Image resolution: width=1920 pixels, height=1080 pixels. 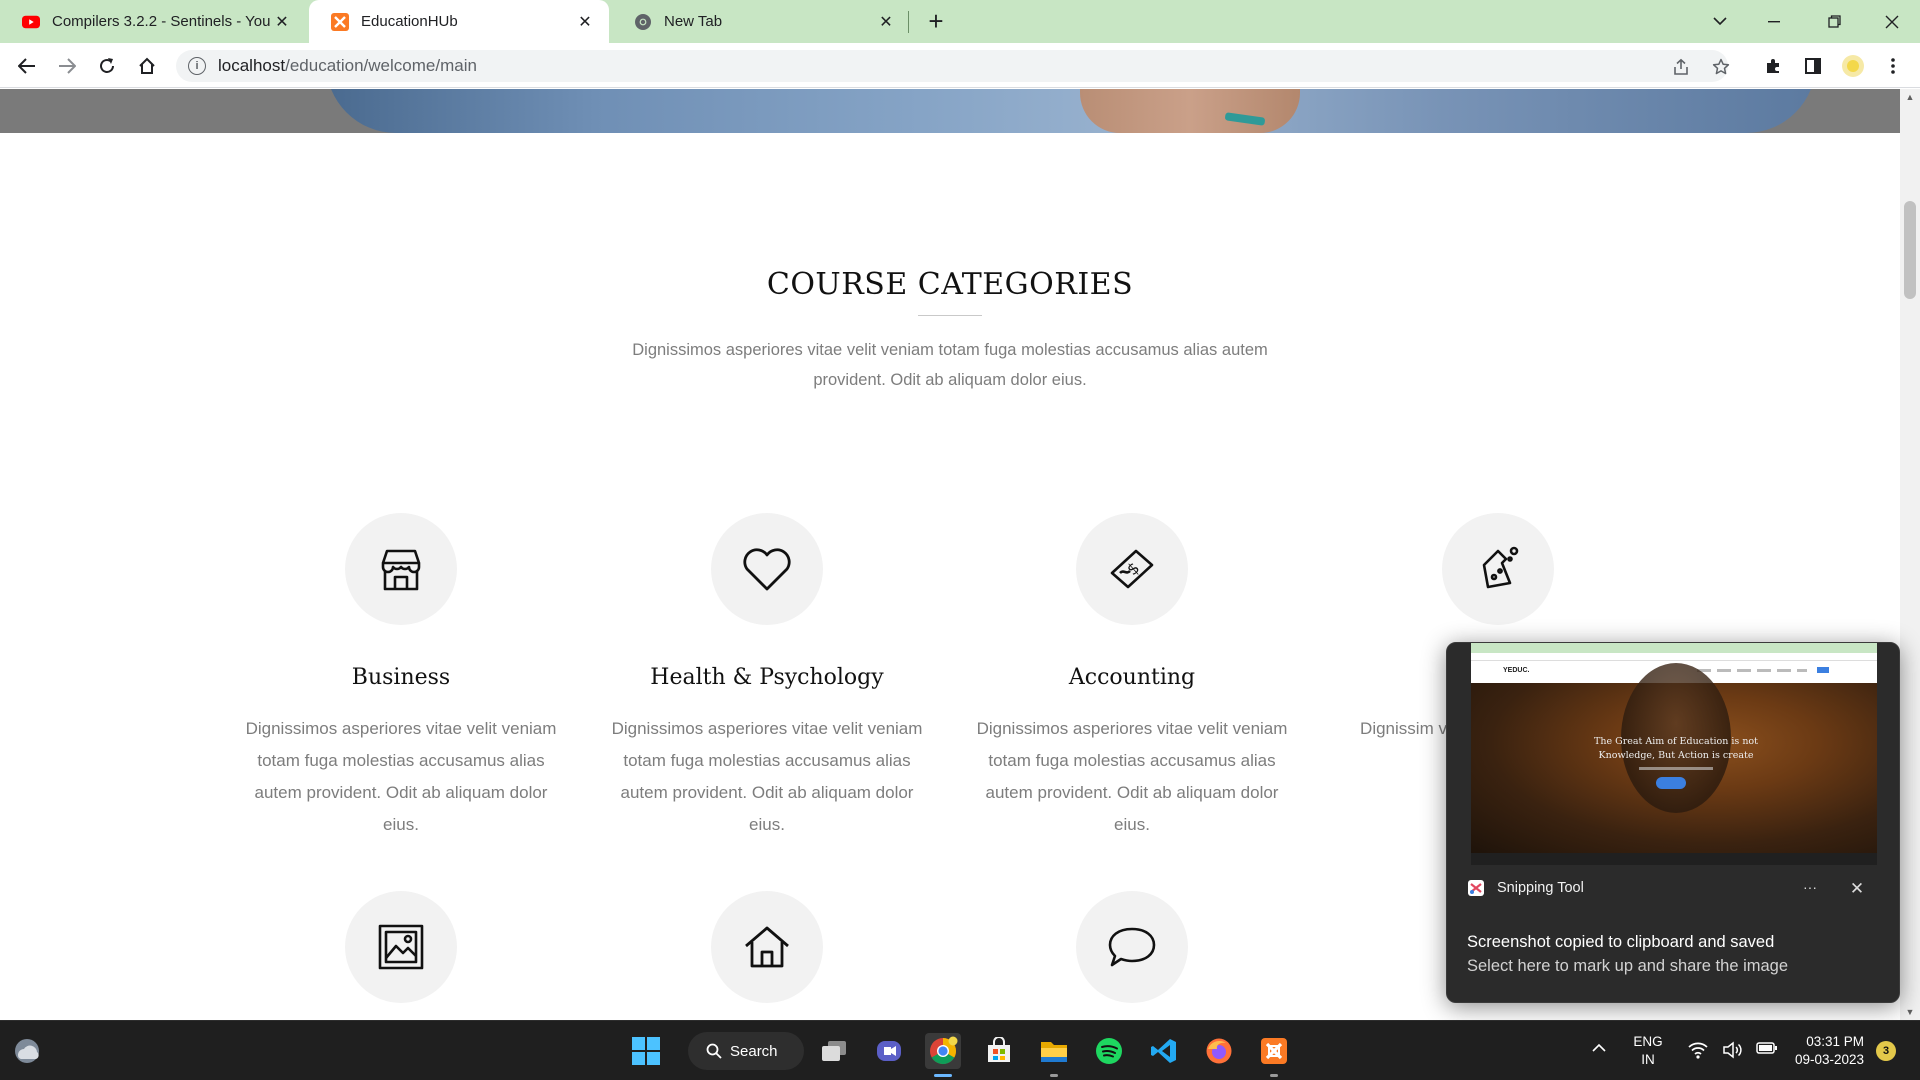 What do you see at coordinates (1910, 1012) in the screenshot?
I see `scroll-down-arrow-icon: ▼` at bounding box center [1910, 1012].